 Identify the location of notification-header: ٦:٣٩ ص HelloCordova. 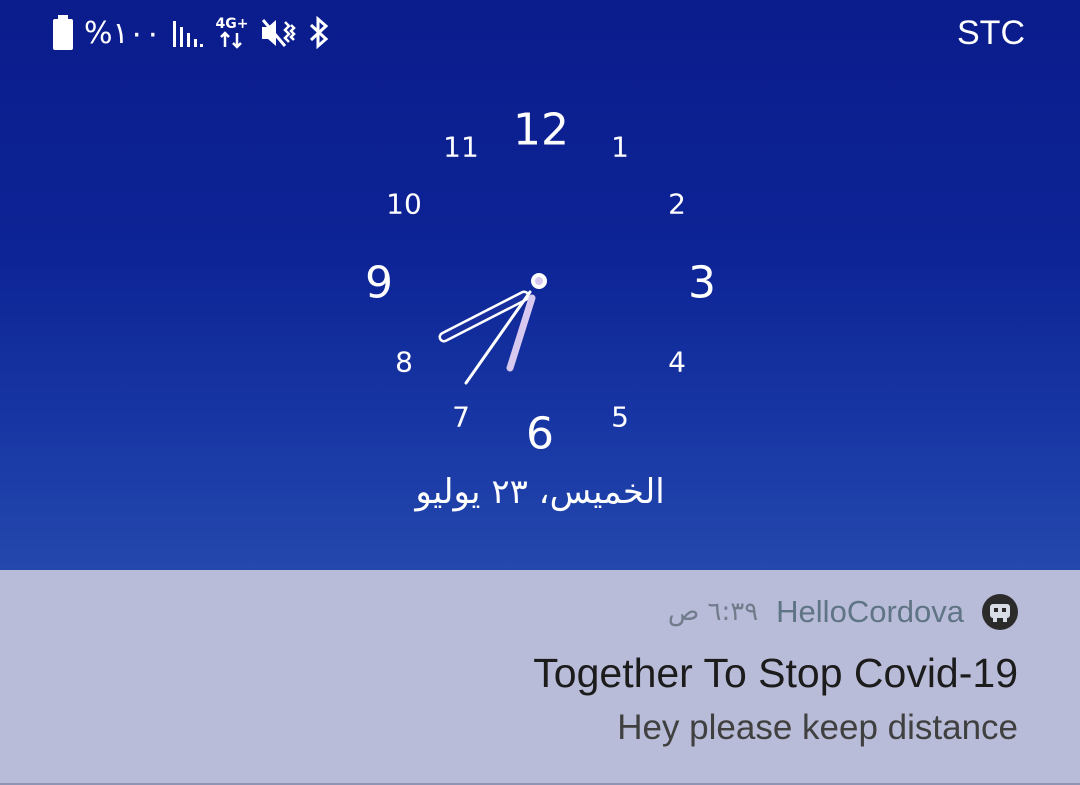
(843, 612).